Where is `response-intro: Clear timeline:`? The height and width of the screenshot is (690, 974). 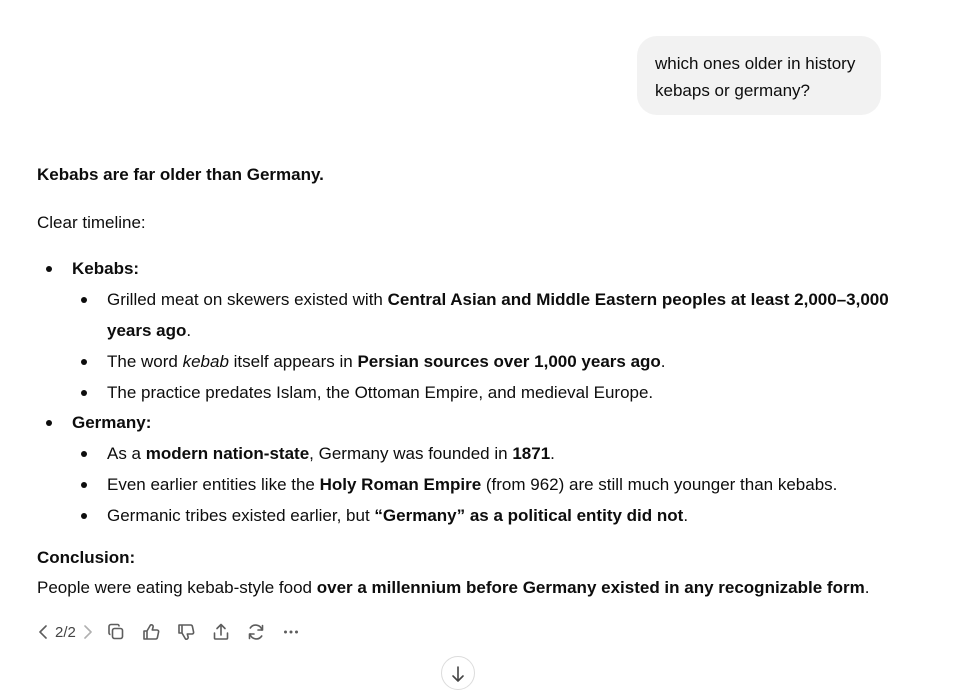
response-intro: Clear timeline: is located at coordinates (91, 222).